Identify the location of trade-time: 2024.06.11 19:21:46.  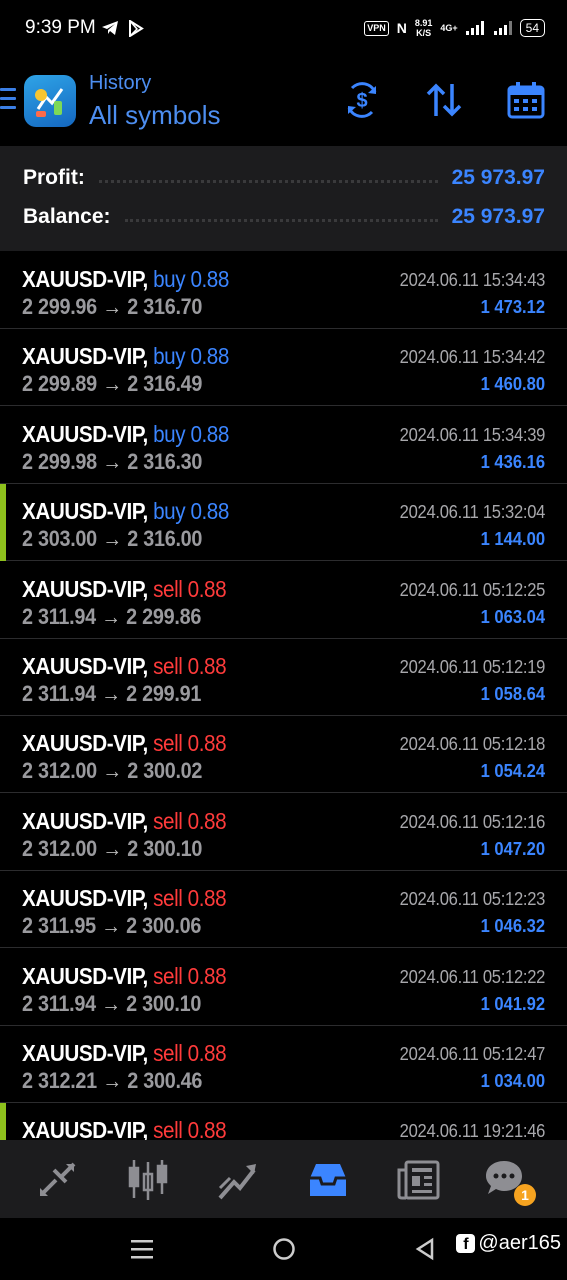
(472, 1130).